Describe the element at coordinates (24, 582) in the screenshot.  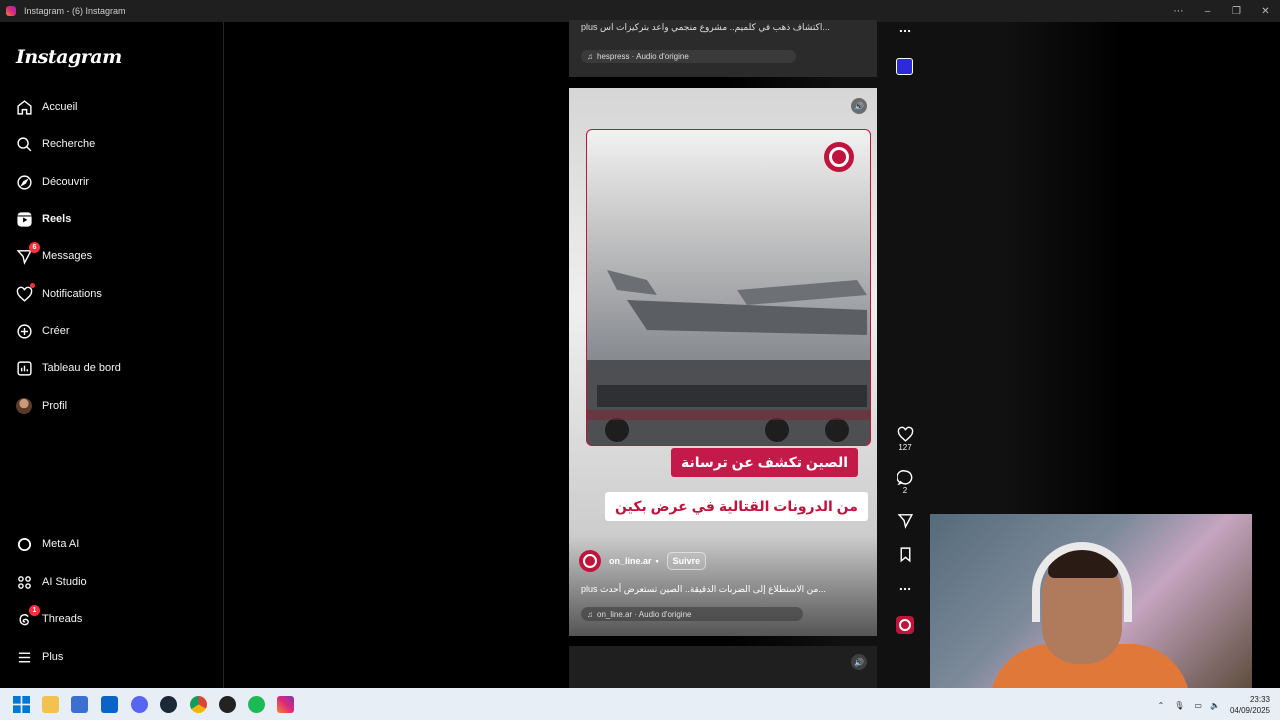
I see `ai-studio-icon` at that location.